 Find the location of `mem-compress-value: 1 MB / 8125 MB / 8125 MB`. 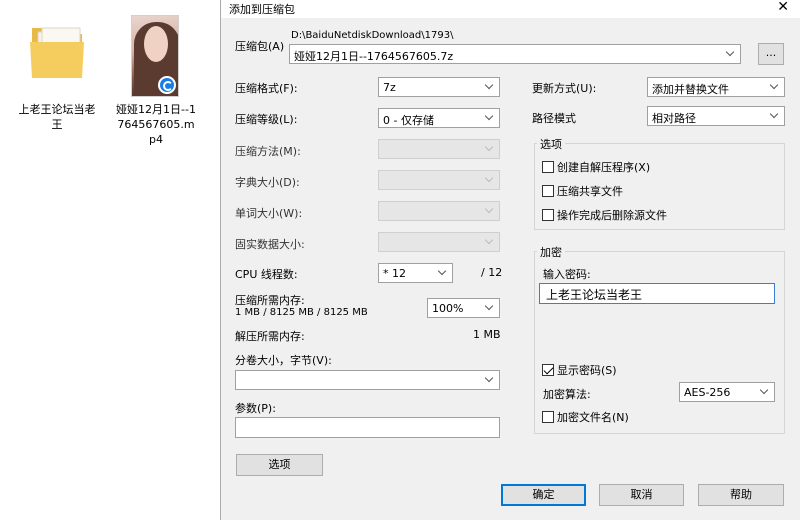

mem-compress-value: 1 MB / 8125 MB / 8125 MB is located at coordinates (301, 312).